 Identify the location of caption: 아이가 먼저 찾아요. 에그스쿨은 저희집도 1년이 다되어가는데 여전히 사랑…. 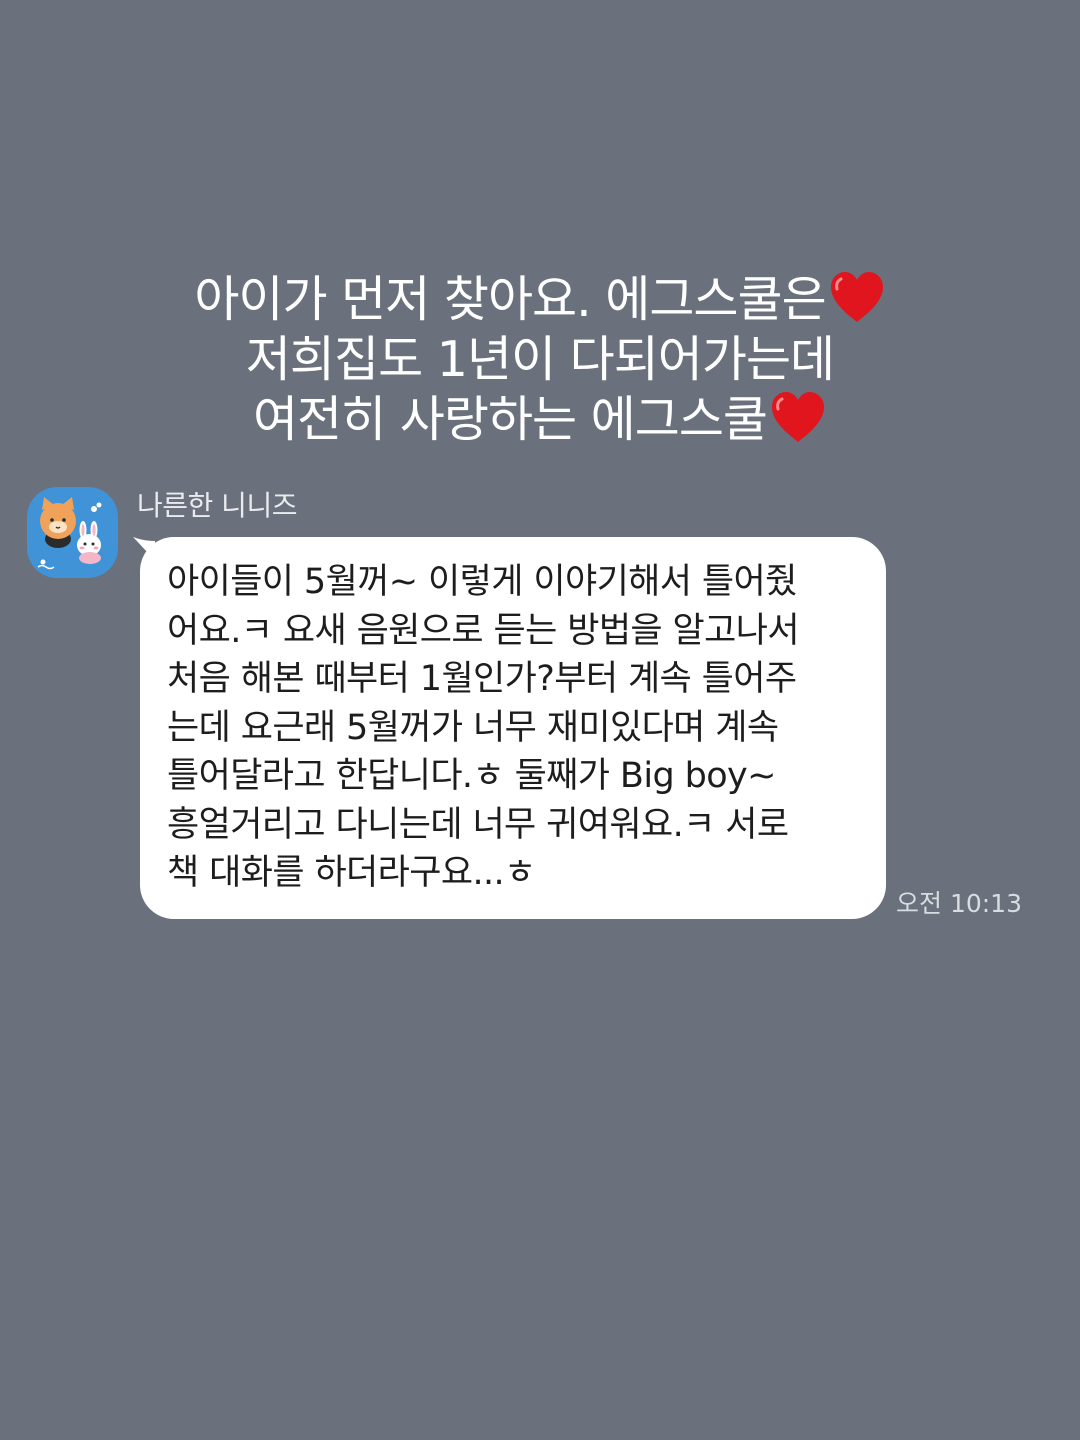
(540, 360).